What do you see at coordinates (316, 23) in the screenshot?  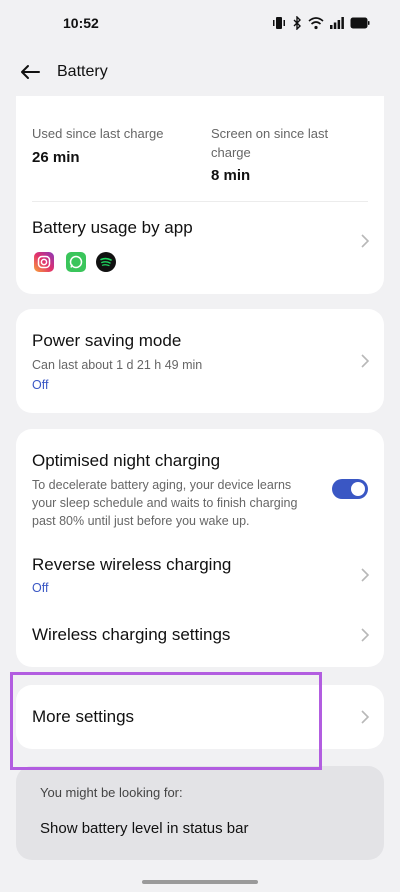 I see `wifi-icon` at bounding box center [316, 23].